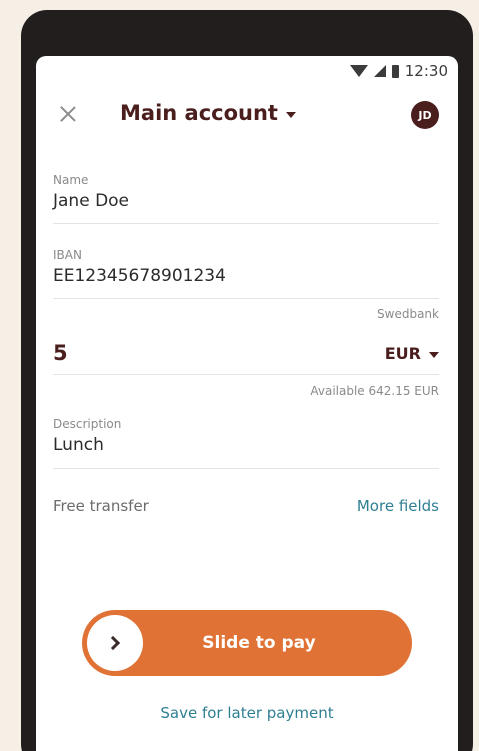  What do you see at coordinates (60, 353) in the screenshot?
I see `amount-input: 5` at bounding box center [60, 353].